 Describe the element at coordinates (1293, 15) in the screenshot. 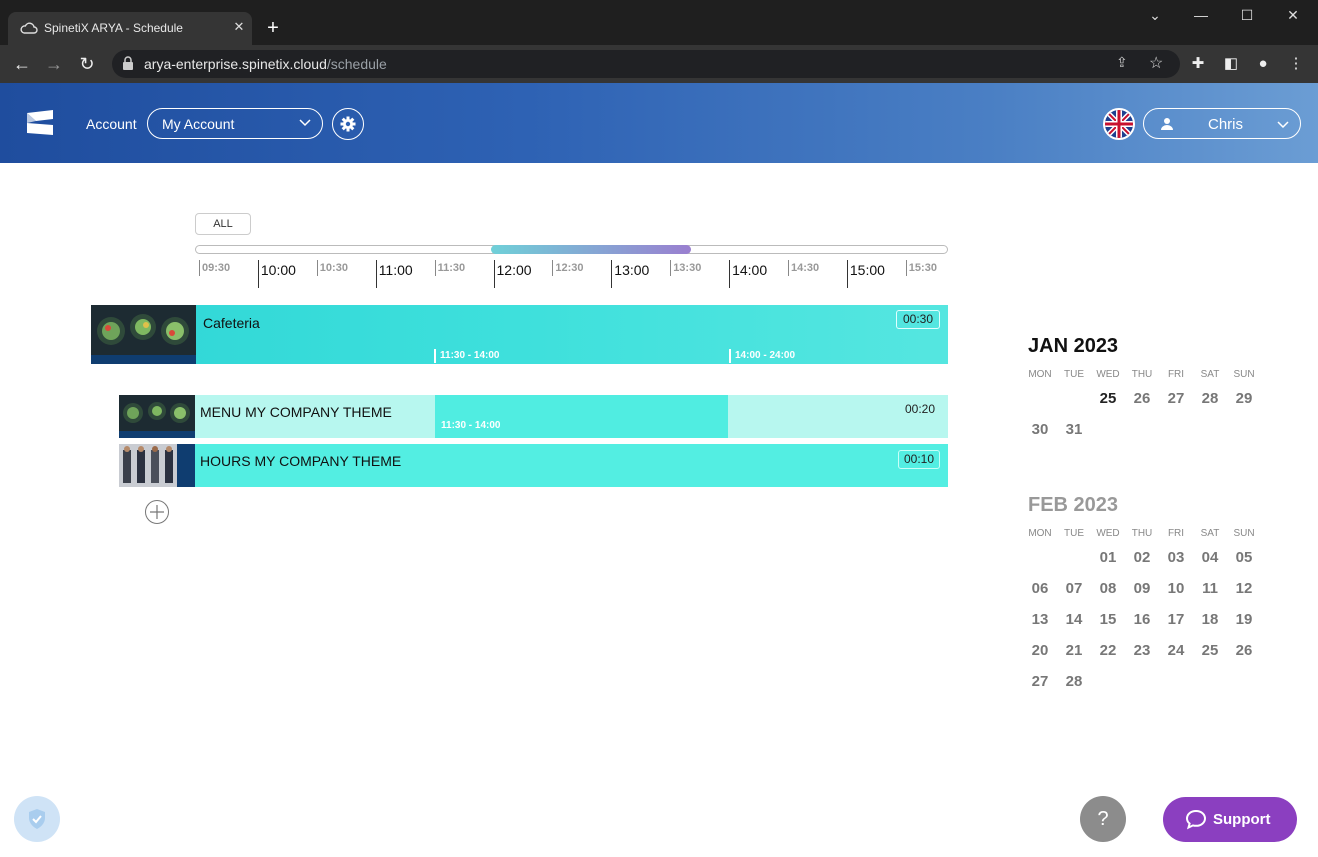

I see `window-close-icon: ✕` at that location.